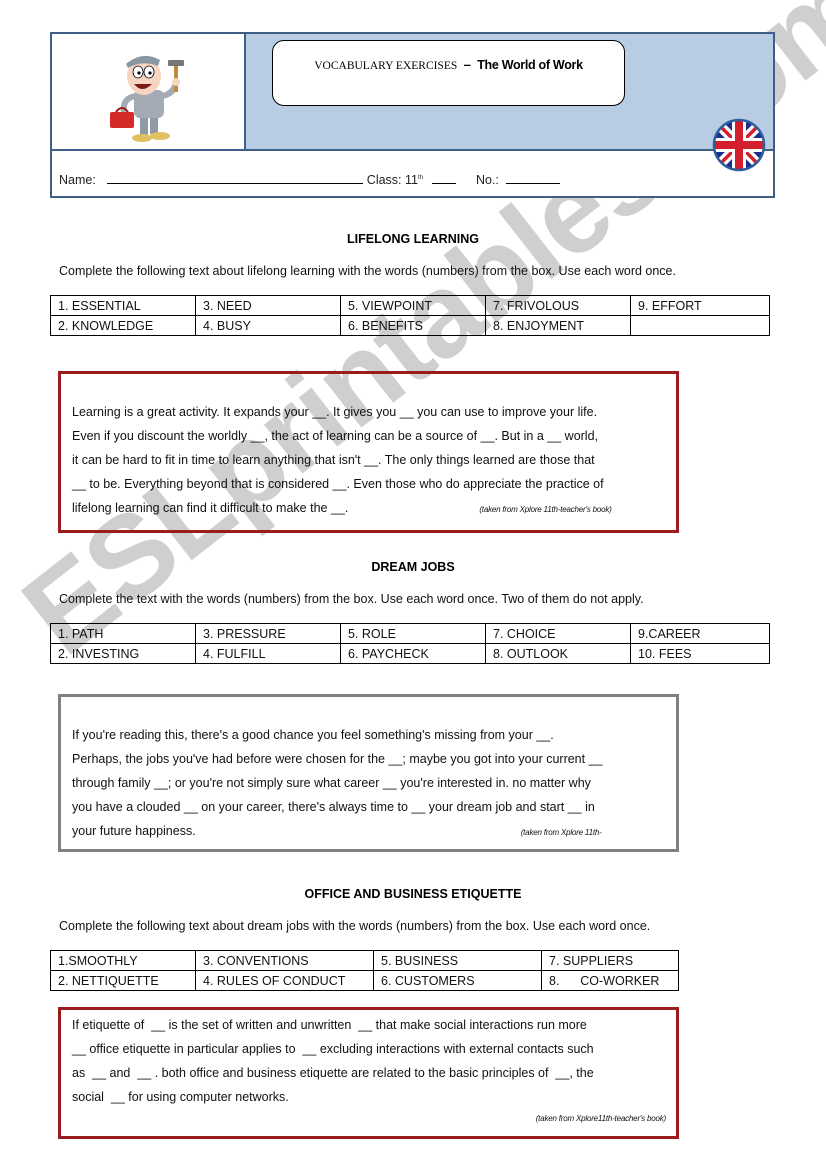 The image size is (826, 1169). I want to click on word-cell: 3. PRESSURE, so click(268, 633).